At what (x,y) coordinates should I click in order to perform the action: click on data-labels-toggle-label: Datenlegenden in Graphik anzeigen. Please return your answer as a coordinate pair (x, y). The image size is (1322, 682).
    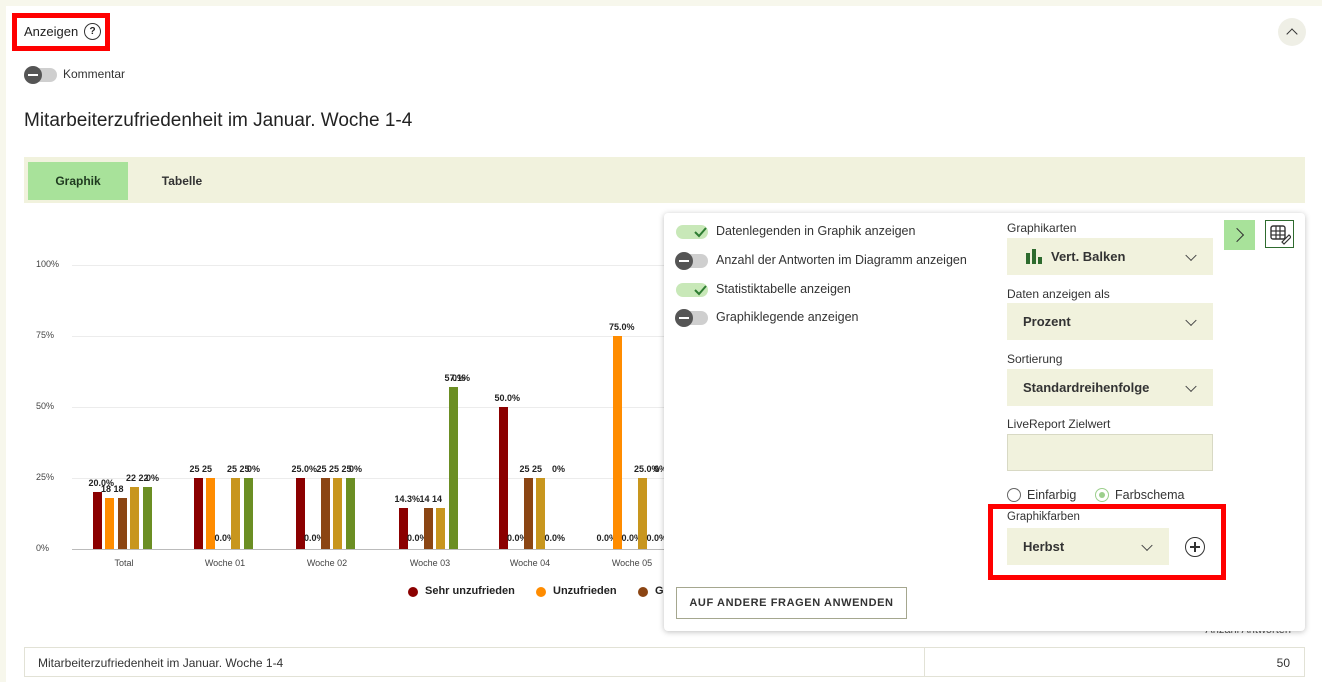
    Looking at the image, I should click on (816, 231).